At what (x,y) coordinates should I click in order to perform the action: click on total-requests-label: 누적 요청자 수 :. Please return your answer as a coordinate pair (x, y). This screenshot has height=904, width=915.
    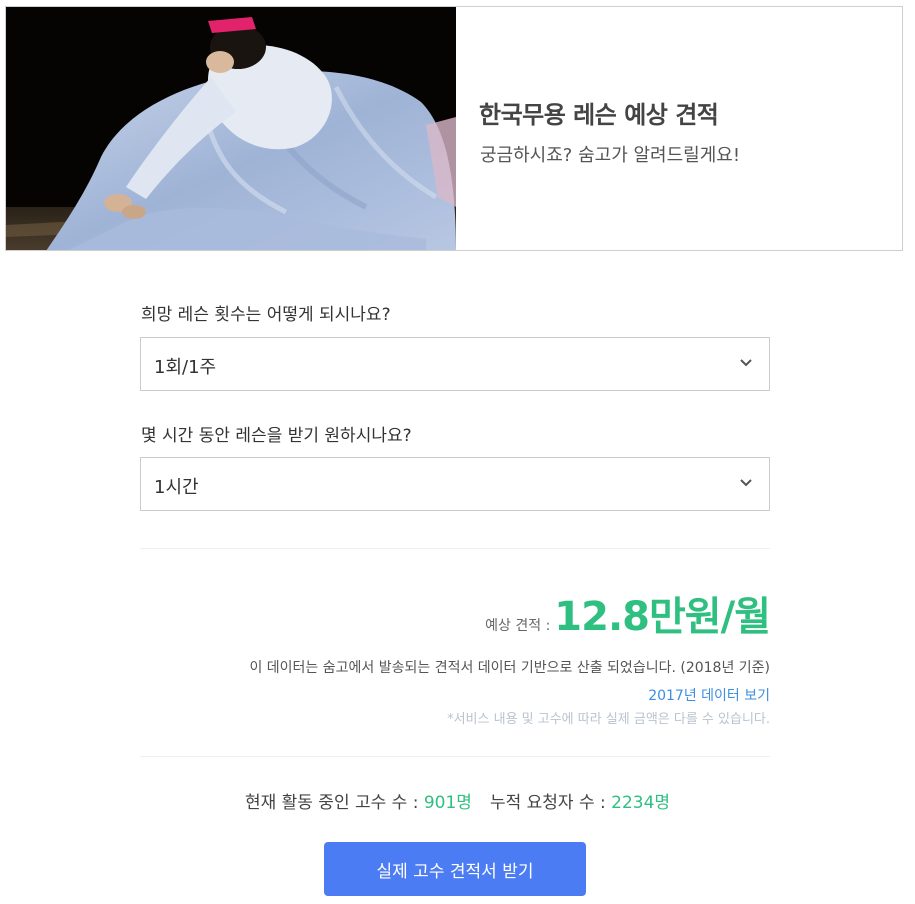
    Looking at the image, I should click on (547, 803).